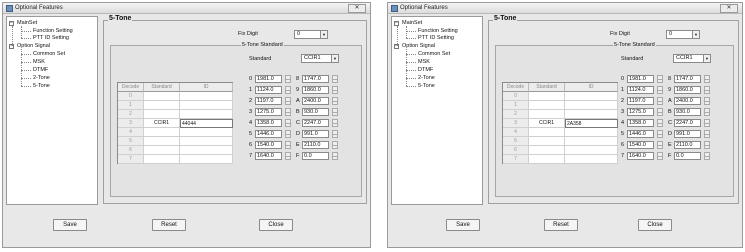  What do you see at coordinates (438, 31) in the screenshot?
I see `tree-item-label: Function Setting` at bounding box center [438, 31].